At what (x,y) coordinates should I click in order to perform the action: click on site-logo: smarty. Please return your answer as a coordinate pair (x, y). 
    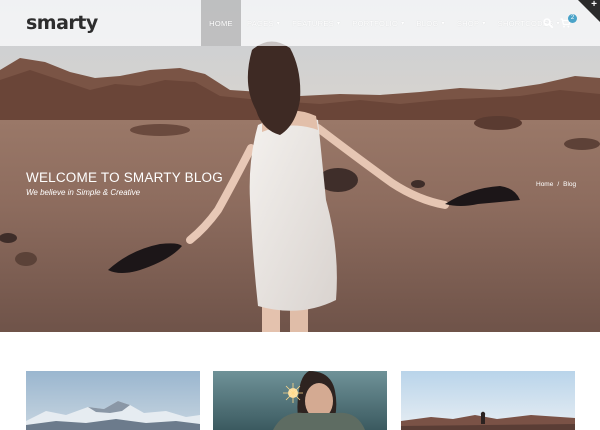
    Looking at the image, I should click on (62, 23).